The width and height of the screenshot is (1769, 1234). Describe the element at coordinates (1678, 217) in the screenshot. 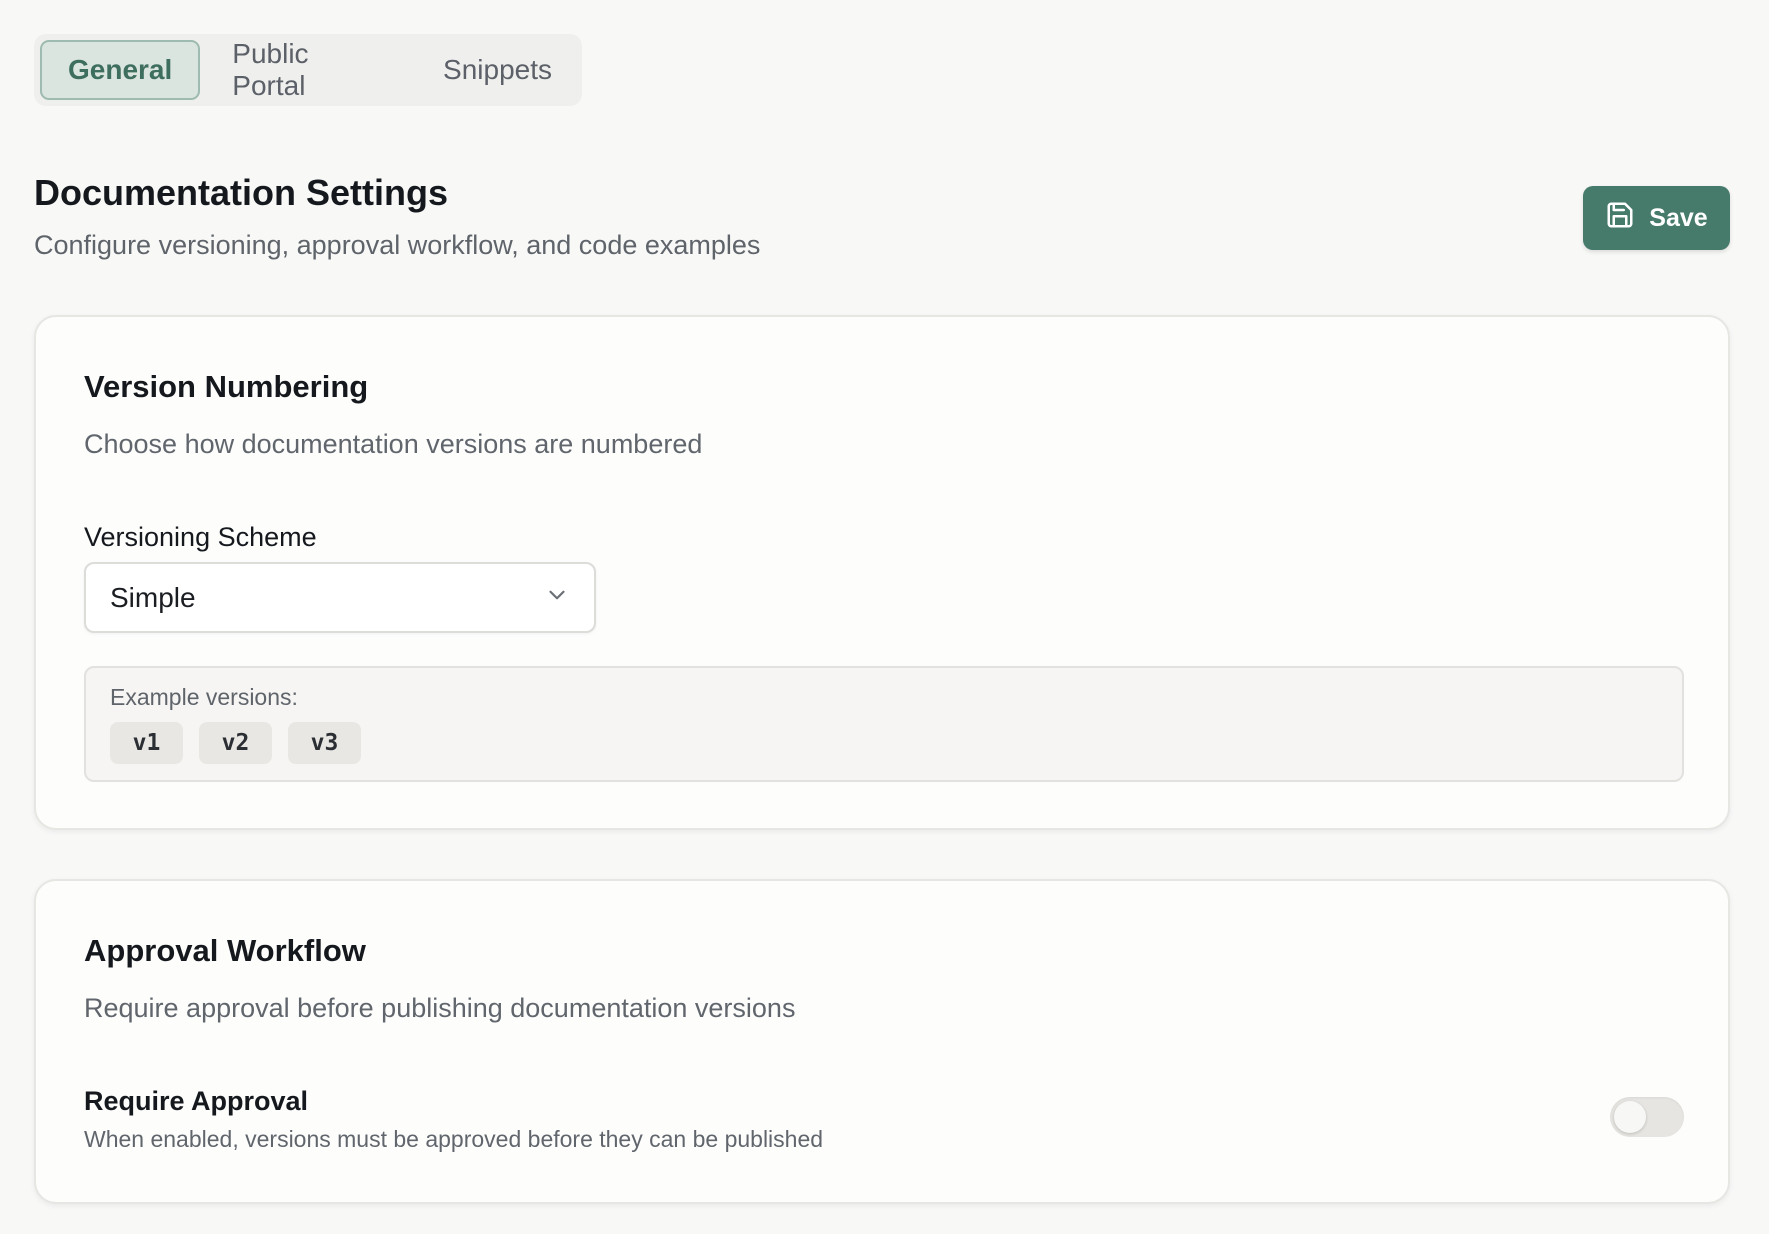

I see `save-button-label: Save` at that location.